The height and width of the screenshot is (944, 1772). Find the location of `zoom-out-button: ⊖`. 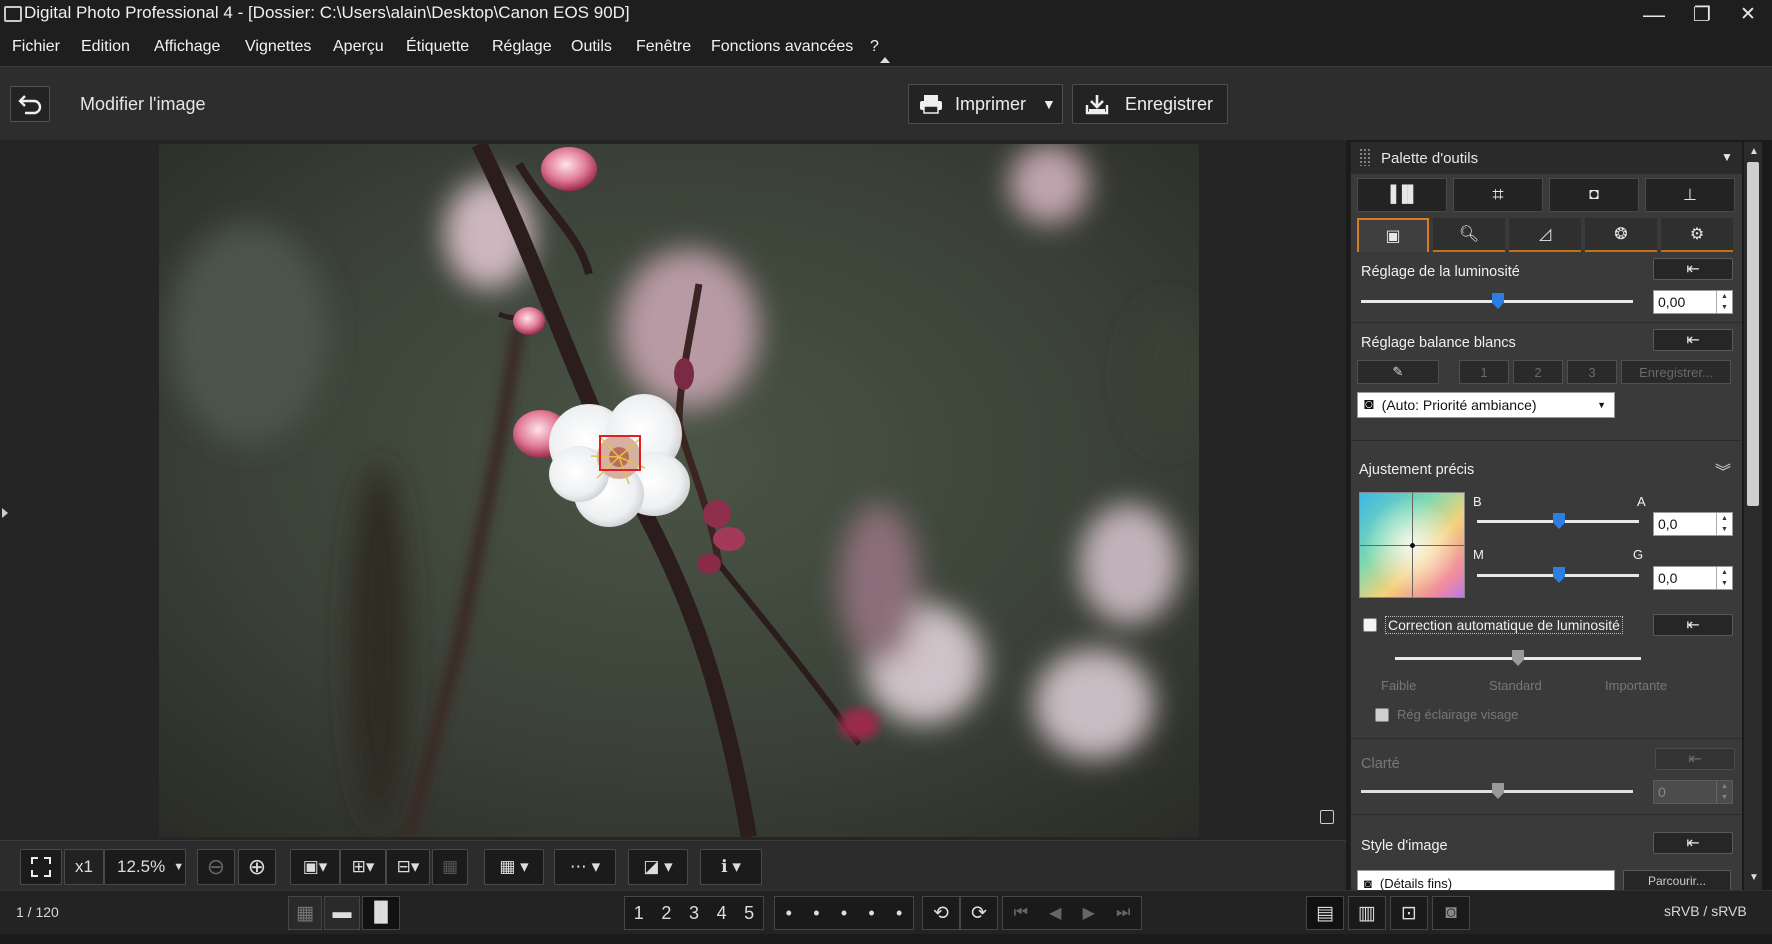

zoom-out-button: ⊖ is located at coordinates (216, 867).